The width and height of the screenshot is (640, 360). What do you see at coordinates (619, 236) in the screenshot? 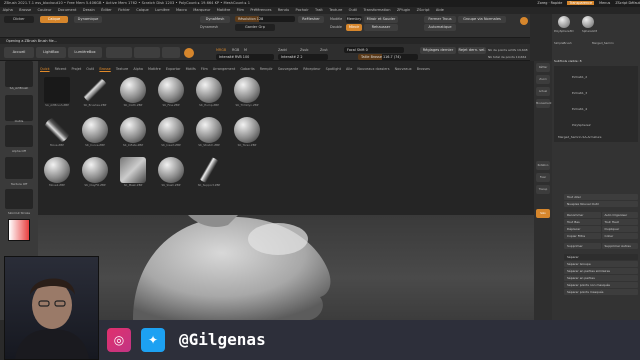
I see `paste-button: Coller` at bounding box center [619, 236].